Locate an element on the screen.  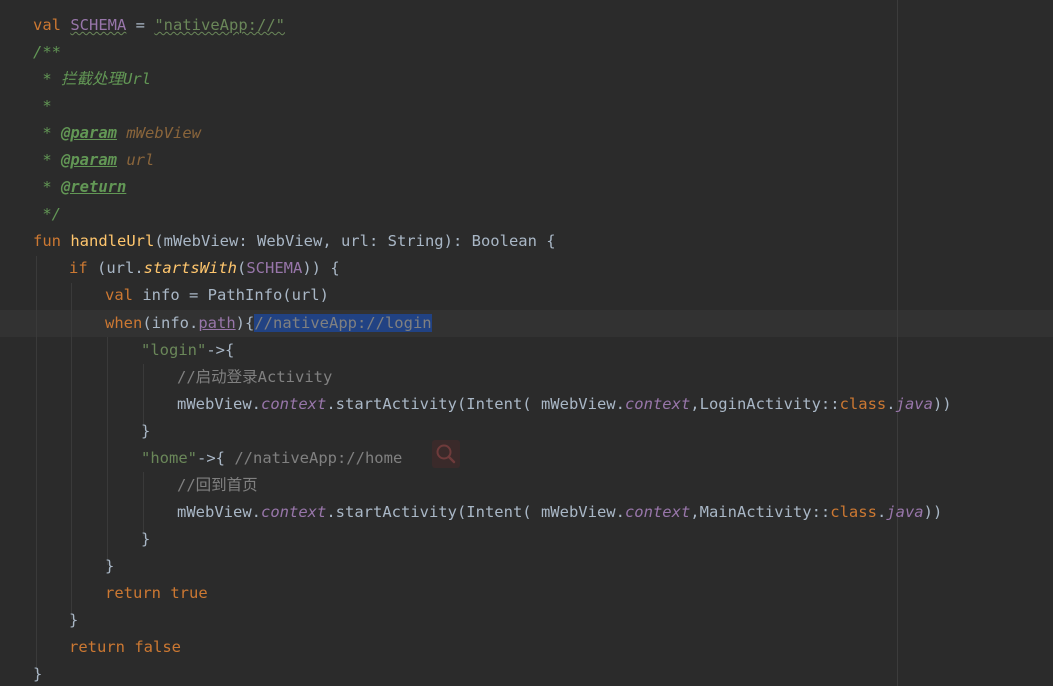
code-line-1: val SCHEMA = "nativeApp://" is located at coordinates (159, 25).